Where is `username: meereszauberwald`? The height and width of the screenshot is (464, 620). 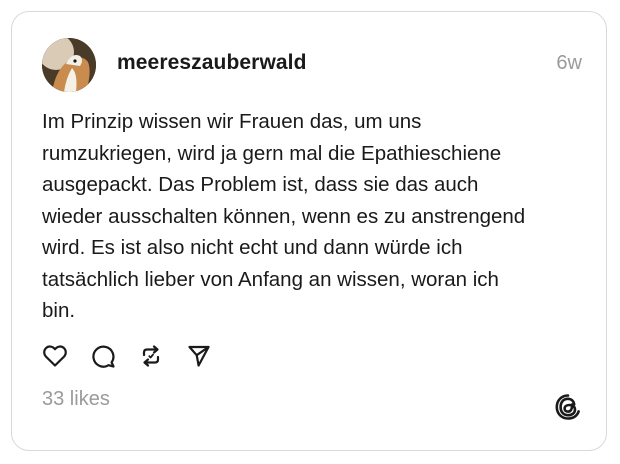
username: meereszauberwald is located at coordinates (212, 63).